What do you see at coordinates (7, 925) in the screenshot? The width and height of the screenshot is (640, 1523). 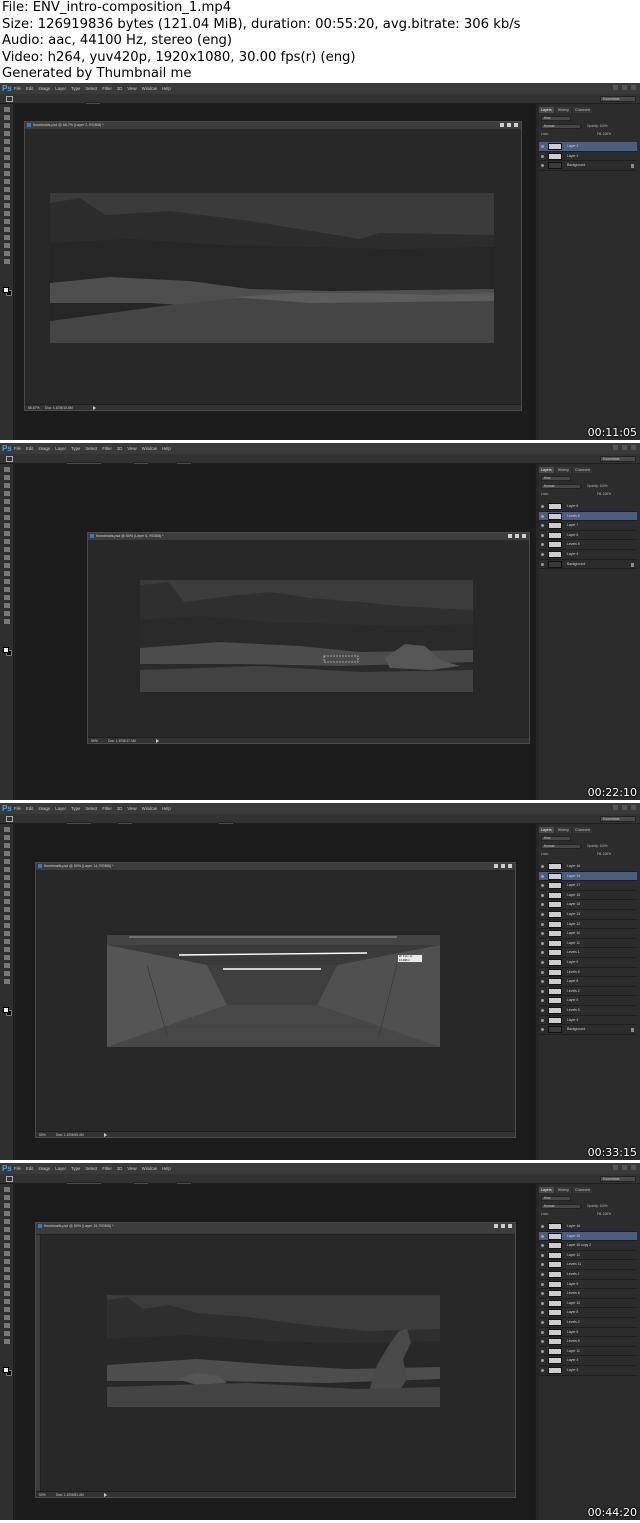 I see `blur-tool-icon` at bounding box center [7, 925].